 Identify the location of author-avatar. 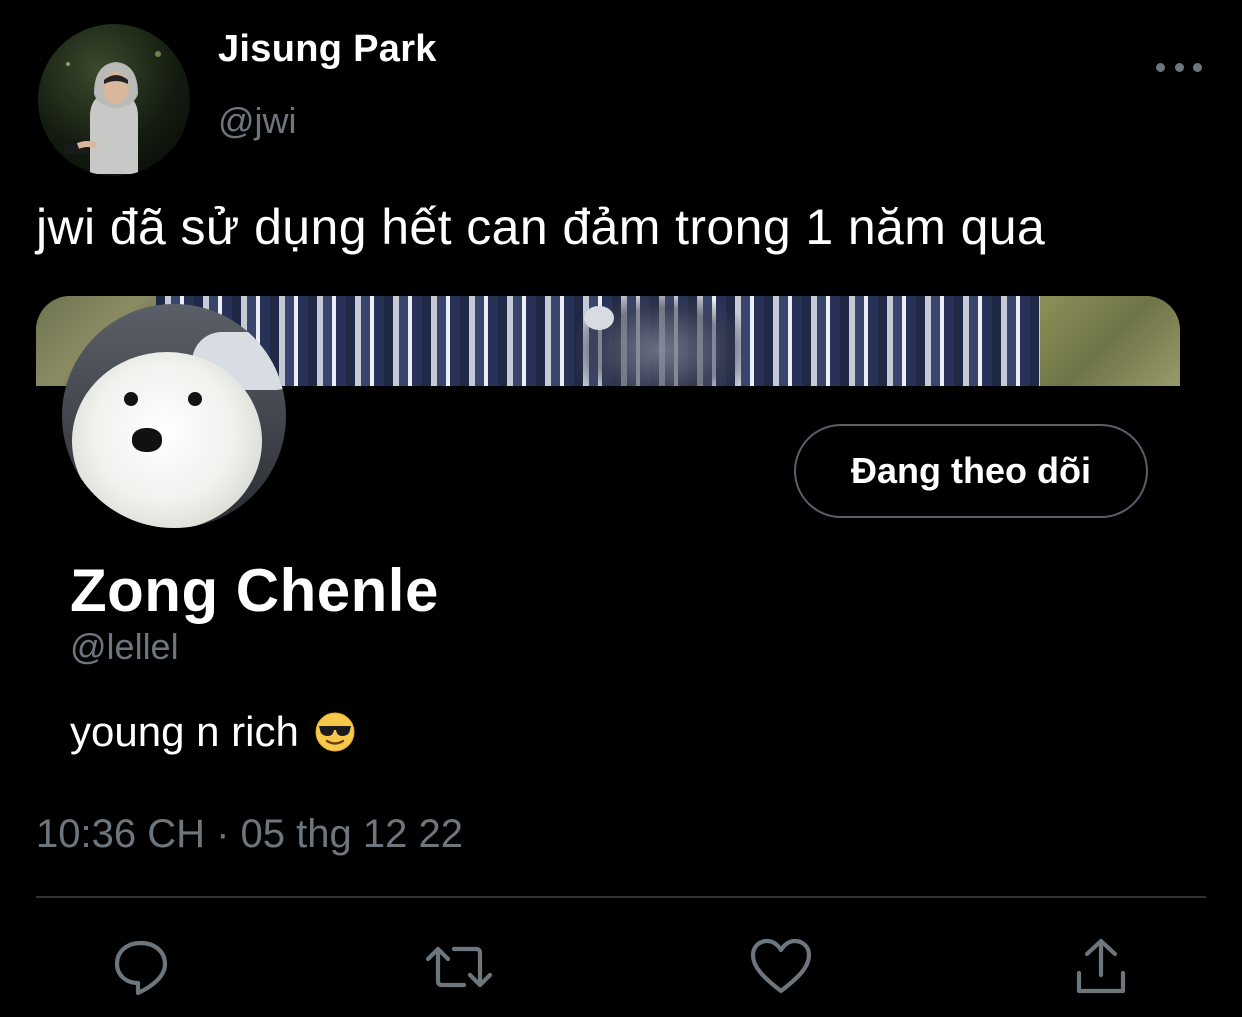
(114, 100).